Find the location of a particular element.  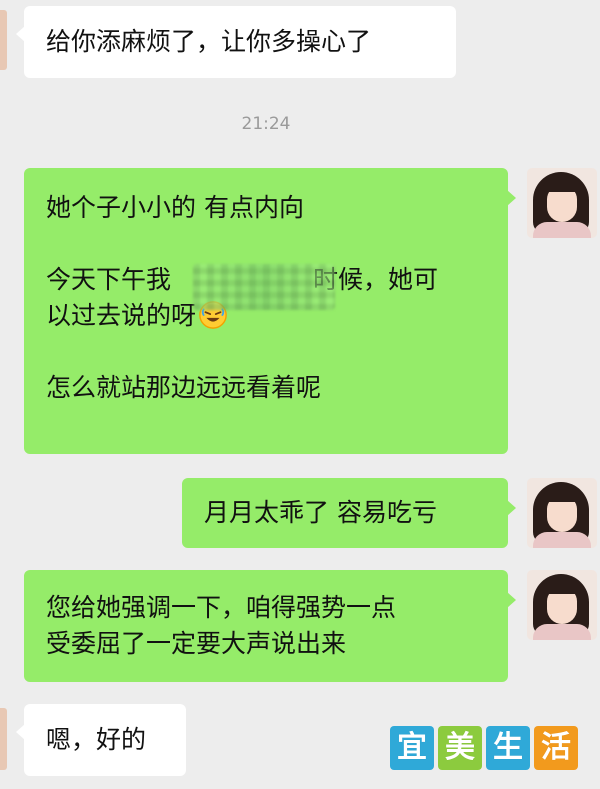

received-message-bubble: 给你添麻烦了，让你多操心了 is located at coordinates (236, 42).